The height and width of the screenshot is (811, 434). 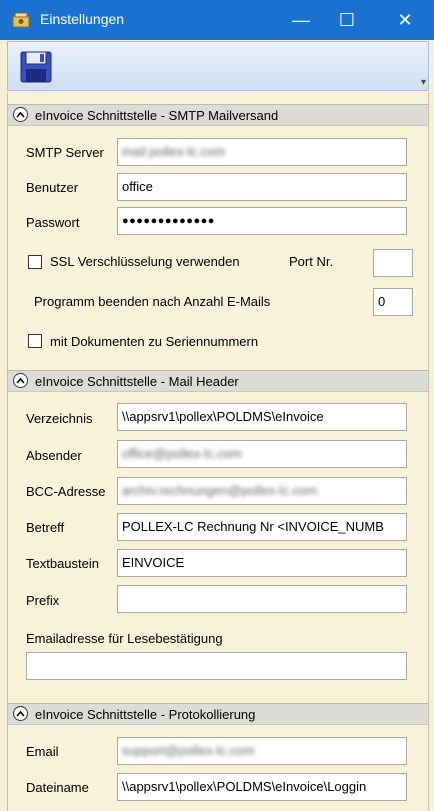 I want to click on smtp-server-label: SMTP Server, so click(x=65, y=152).